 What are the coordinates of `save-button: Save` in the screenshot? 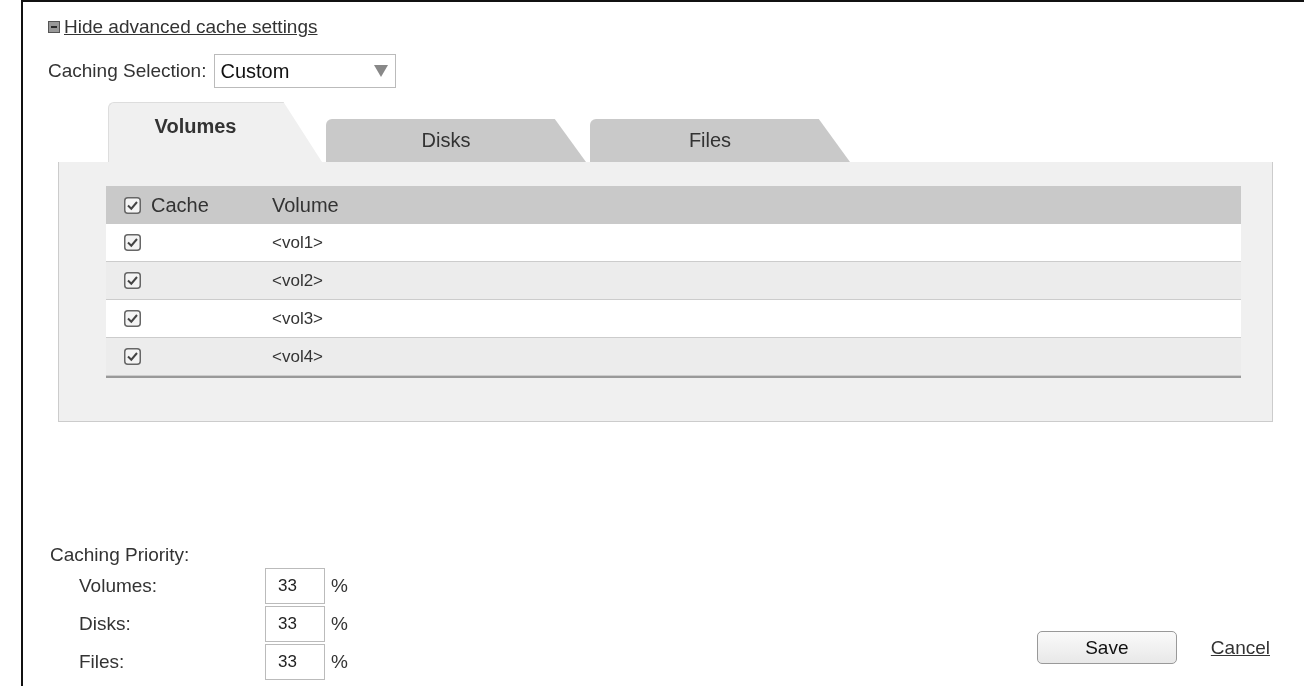 It's located at (1106, 647).